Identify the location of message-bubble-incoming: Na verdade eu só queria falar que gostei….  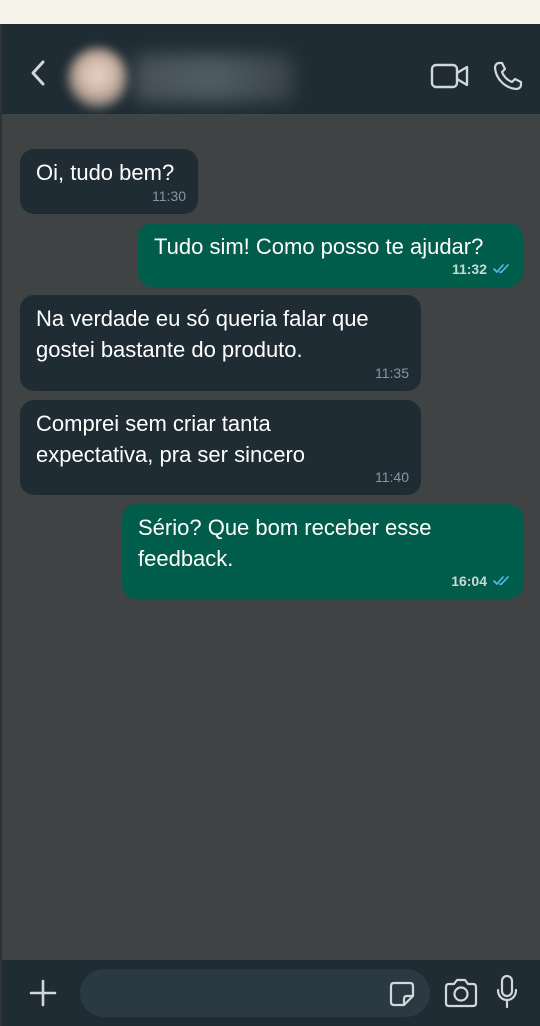
(220, 343).